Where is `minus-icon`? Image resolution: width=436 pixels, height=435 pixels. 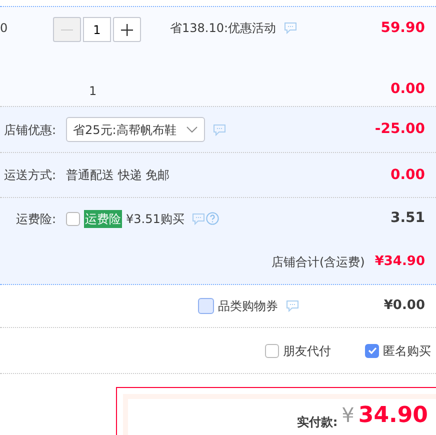 minus-icon is located at coordinates (67, 29).